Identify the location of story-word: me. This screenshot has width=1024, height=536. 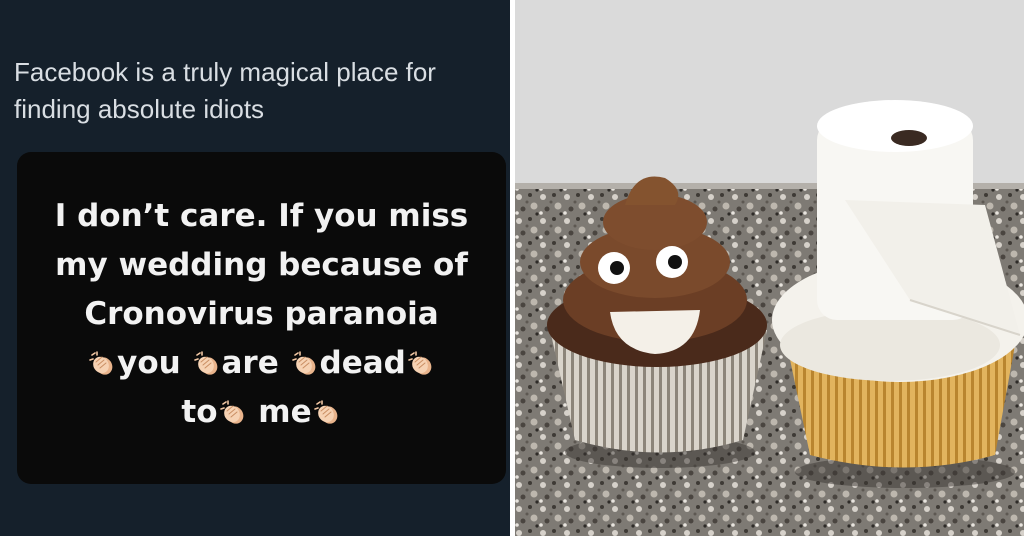
(285, 412).